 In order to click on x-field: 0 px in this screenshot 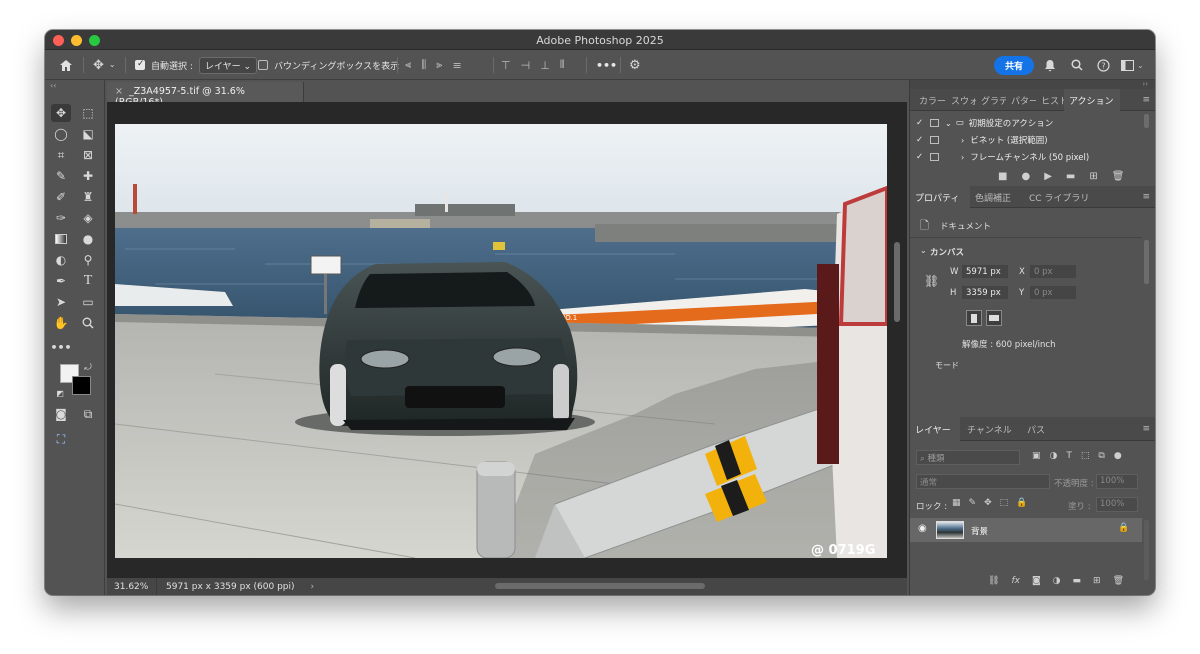, I will do `click(1053, 271)`.